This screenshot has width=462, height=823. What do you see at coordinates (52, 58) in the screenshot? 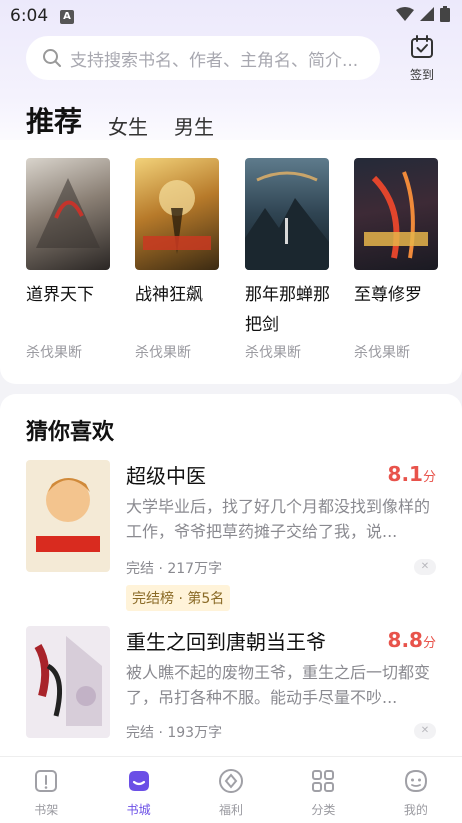
I see `search-icon` at bounding box center [52, 58].